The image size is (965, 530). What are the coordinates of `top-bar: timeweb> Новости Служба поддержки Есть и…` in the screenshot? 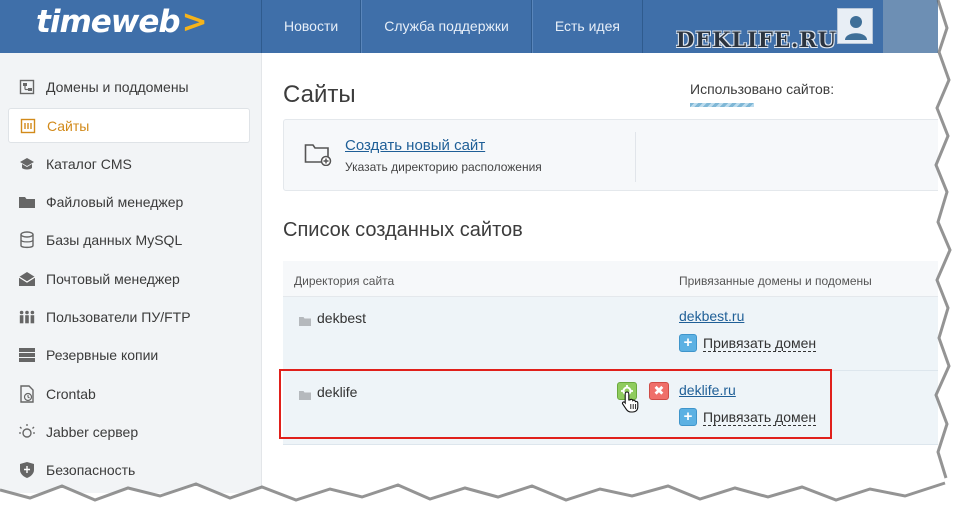 It's located at (469, 26).